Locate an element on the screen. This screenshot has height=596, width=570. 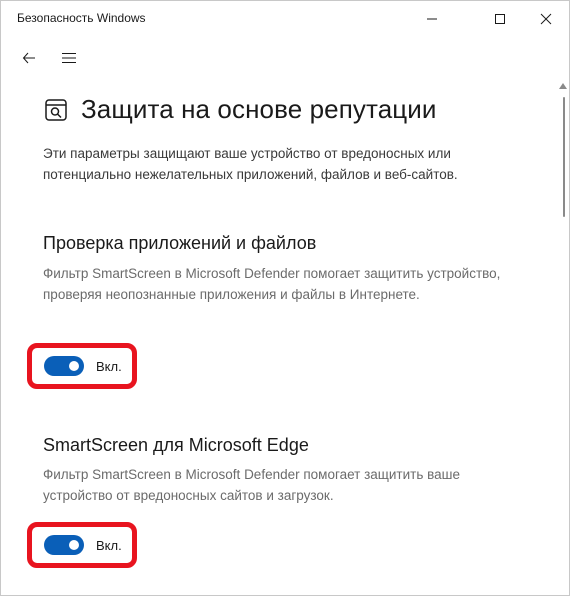
highlight-box-app-check: Вкл. is located at coordinates (82, 366).